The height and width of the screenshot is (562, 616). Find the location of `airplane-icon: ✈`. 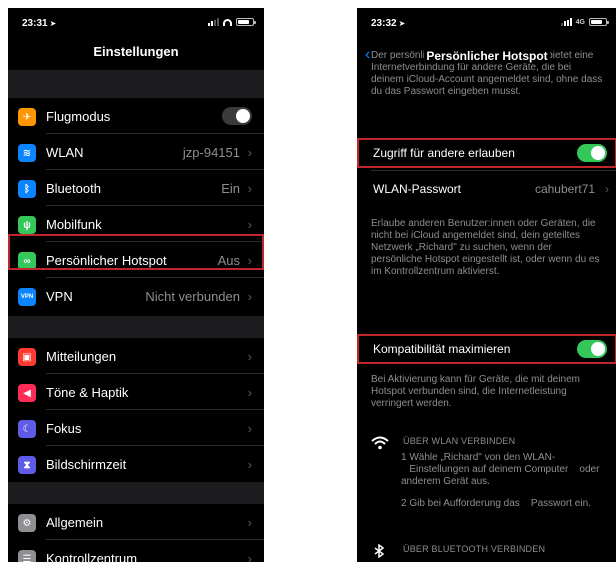

airplane-icon: ✈ is located at coordinates (27, 117).